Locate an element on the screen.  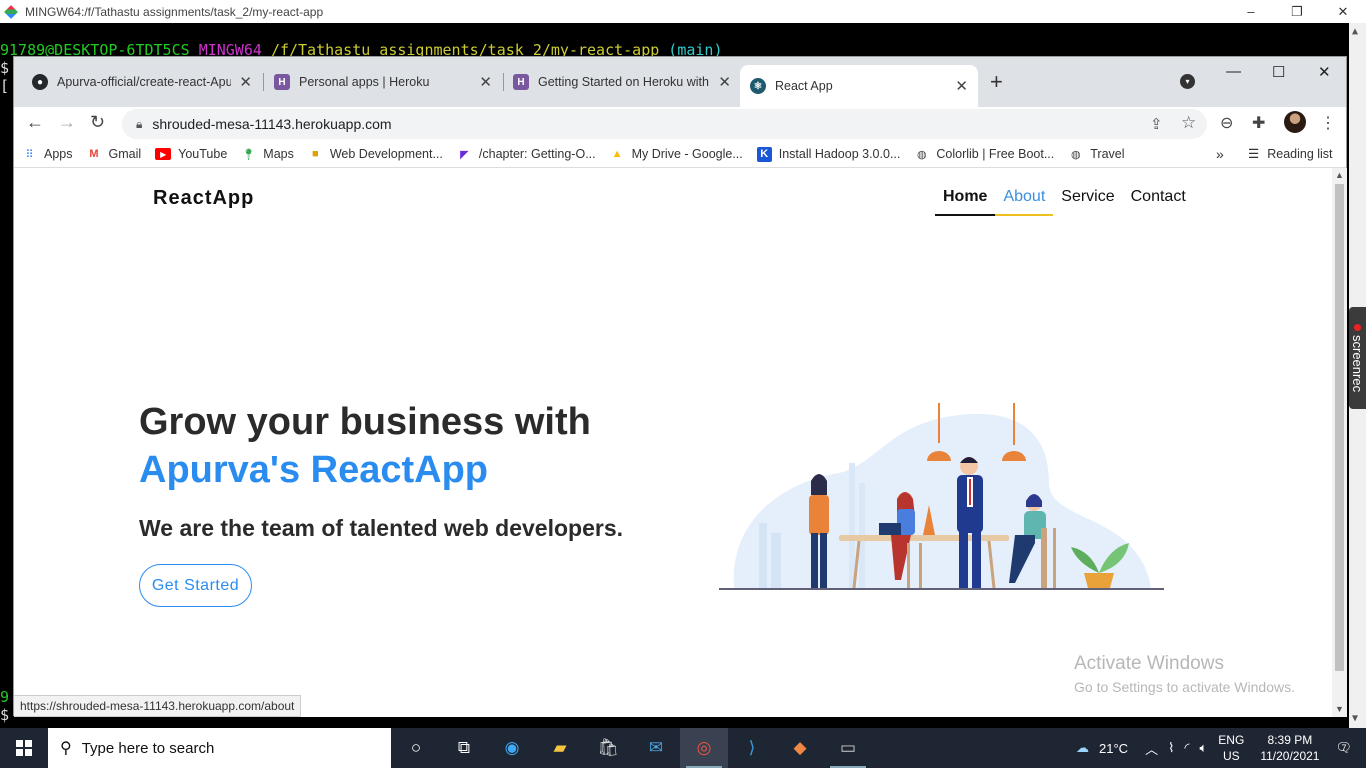
back-icon: ← is located at coordinates (35, 122).